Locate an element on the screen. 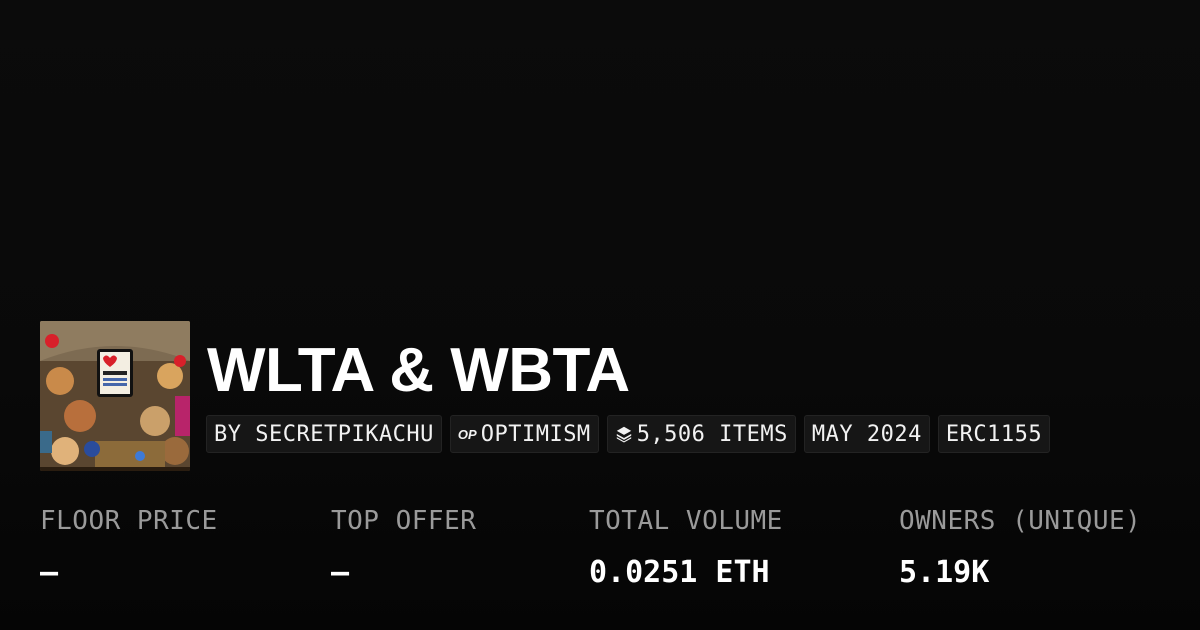 Image resolution: width=1200 pixels, height=630 pixels. stat-label: OWNERS (UNIQUE) is located at coordinates (1020, 521).